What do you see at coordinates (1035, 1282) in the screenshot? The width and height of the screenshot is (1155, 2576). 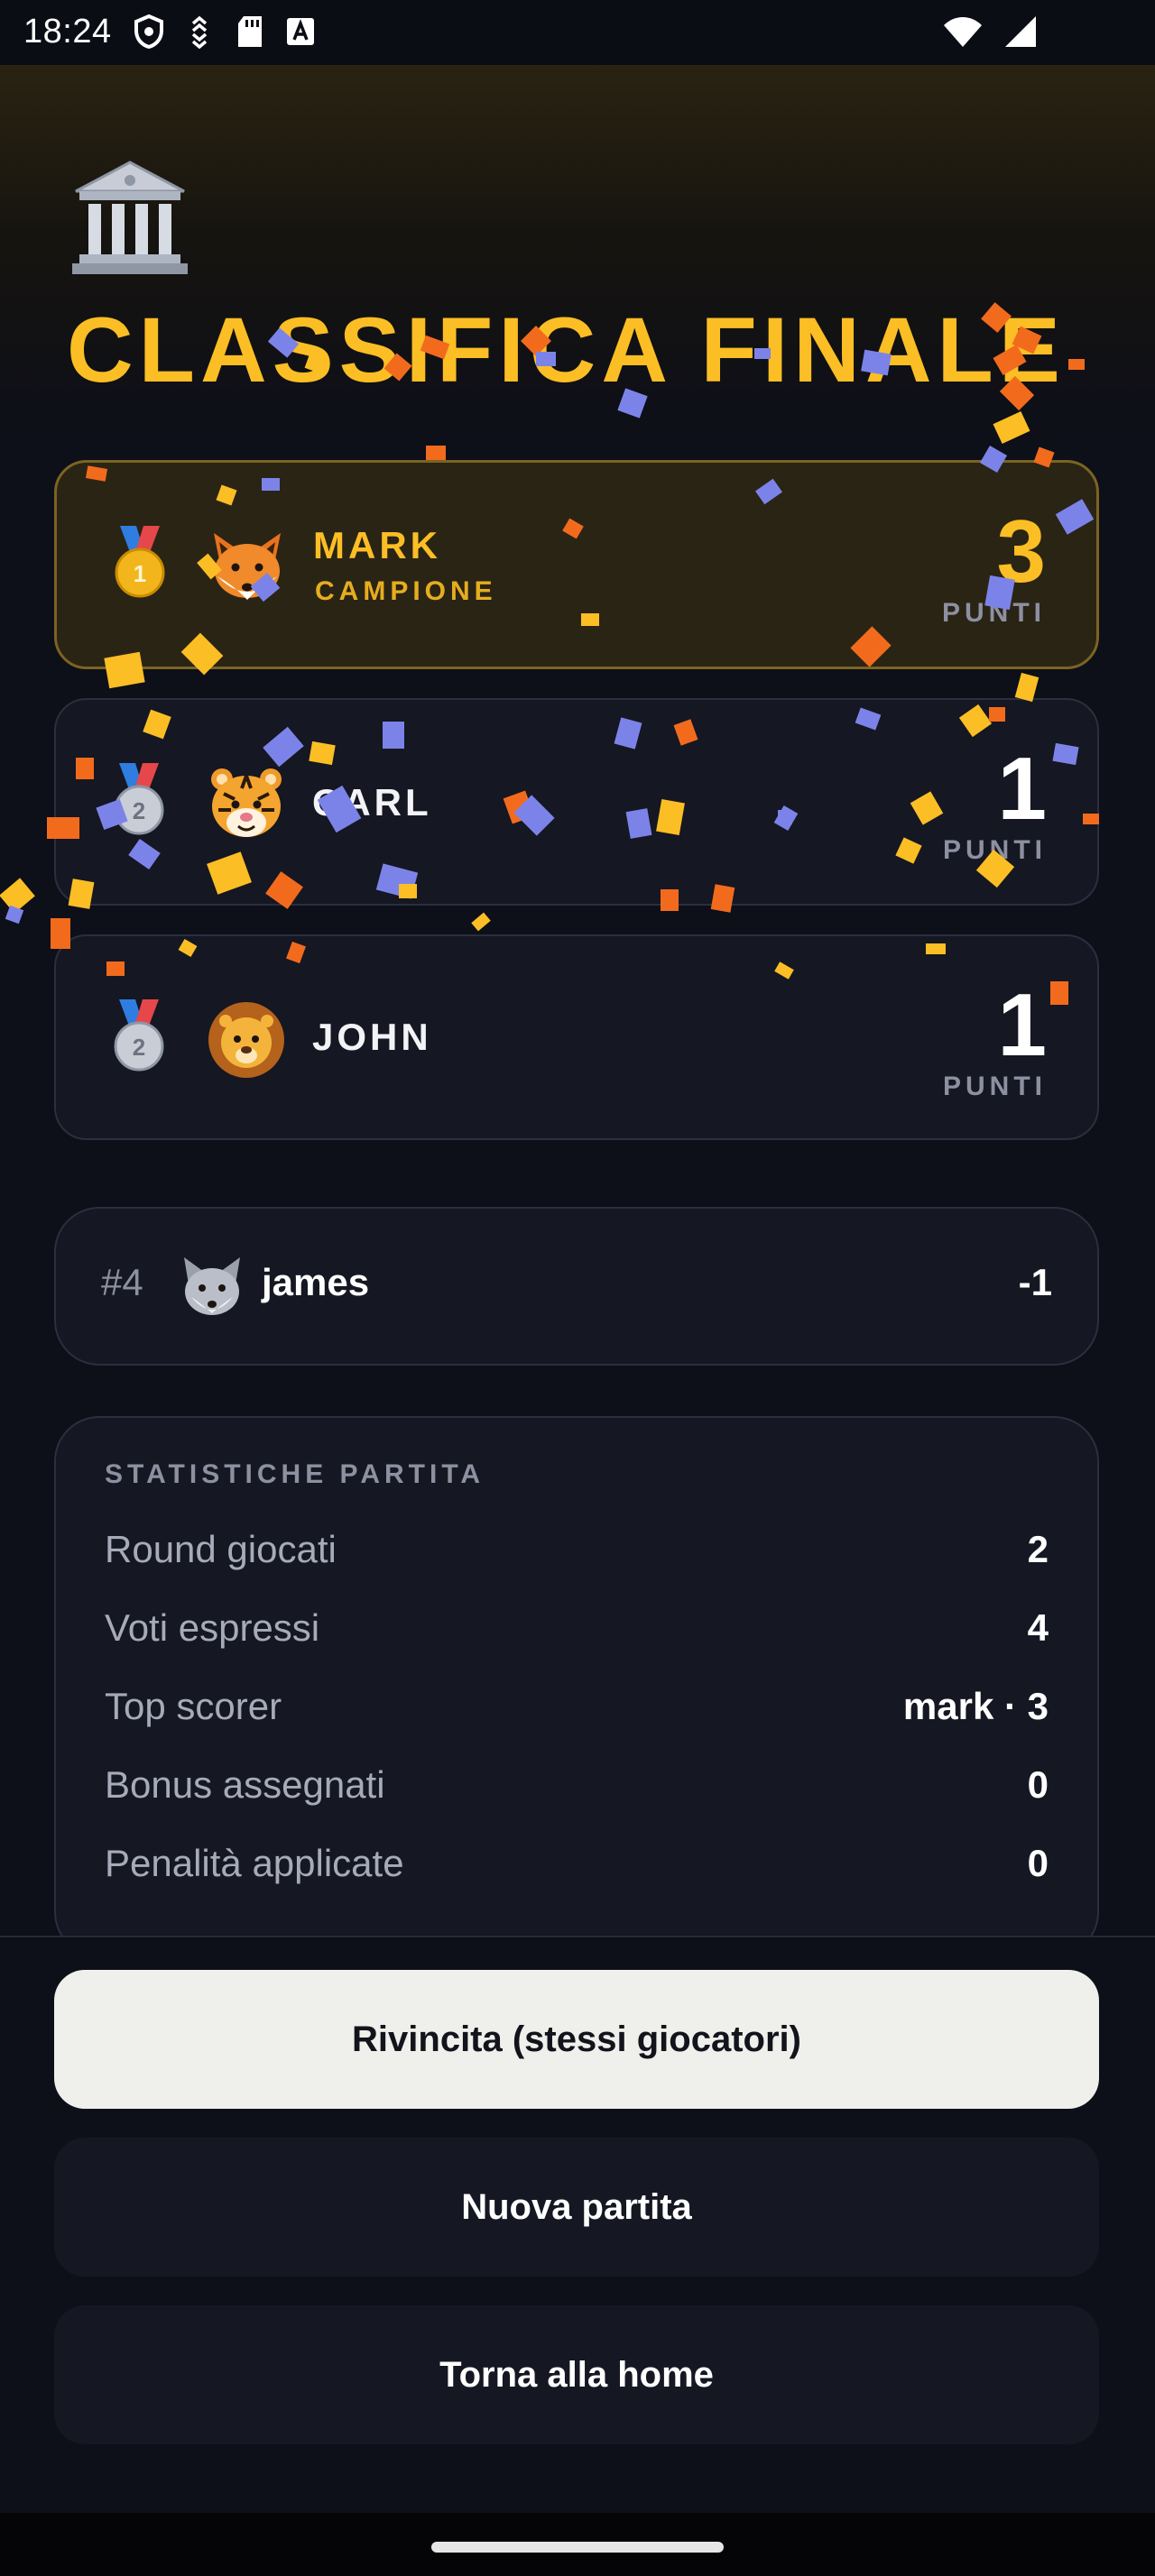 I see `player-score: -1` at bounding box center [1035, 1282].